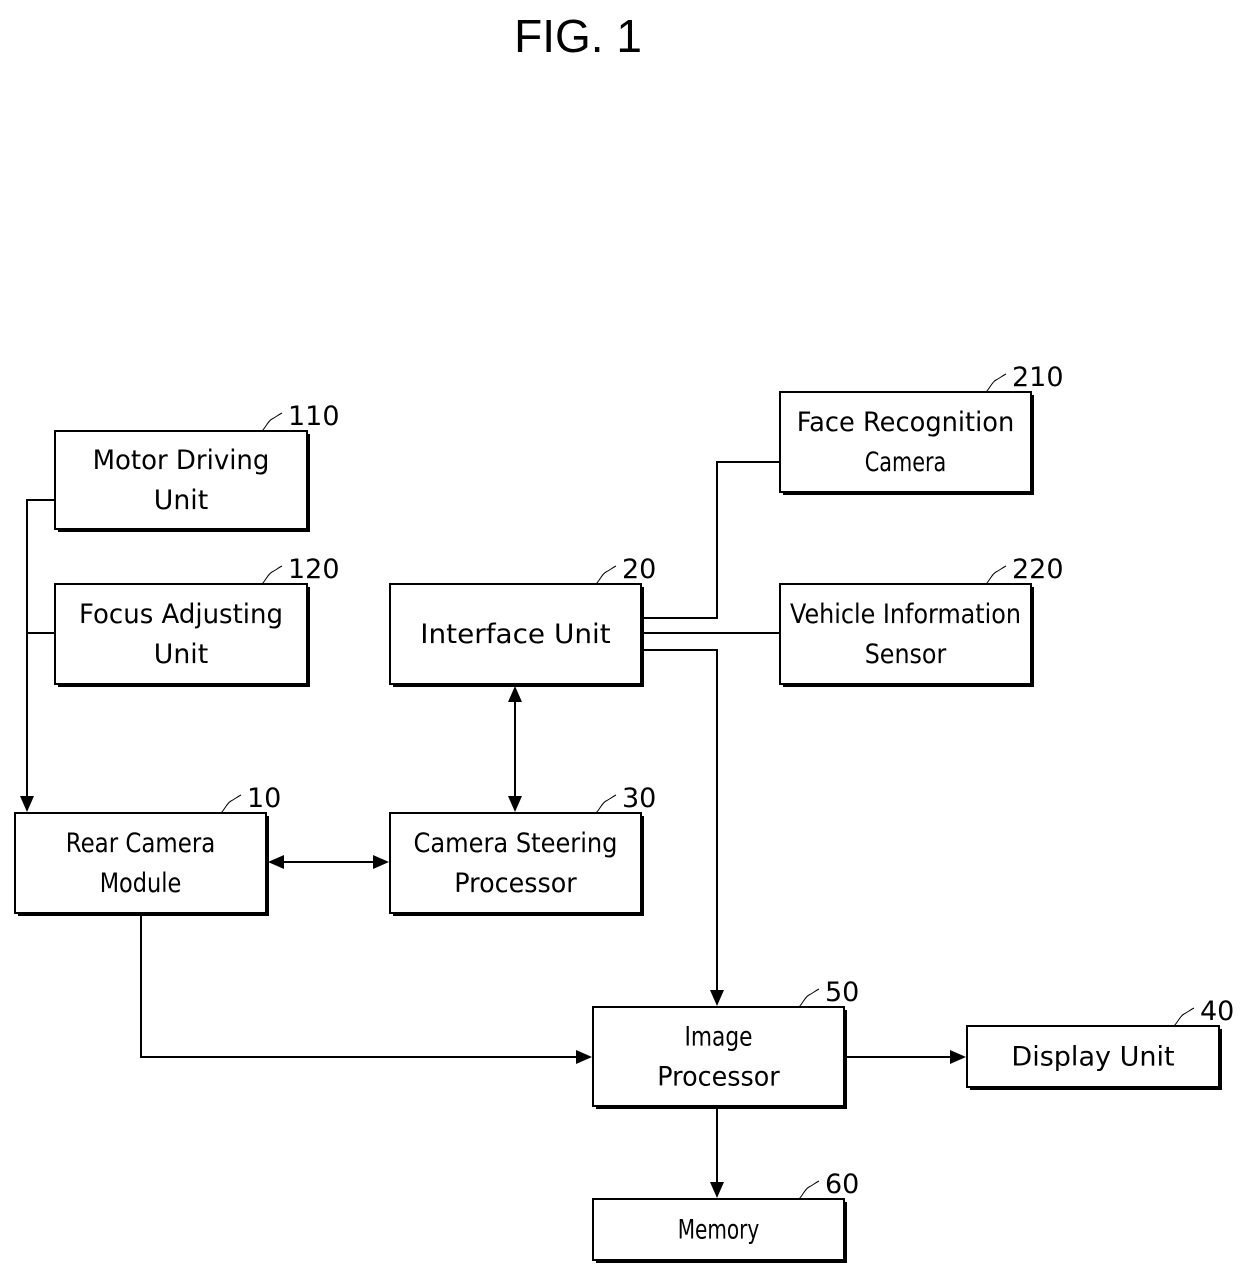 The width and height of the screenshot is (1240, 1277). What do you see at coordinates (314, 569) in the screenshot?
I see `reference-numeral: 120` at bounding box center [314, 569].